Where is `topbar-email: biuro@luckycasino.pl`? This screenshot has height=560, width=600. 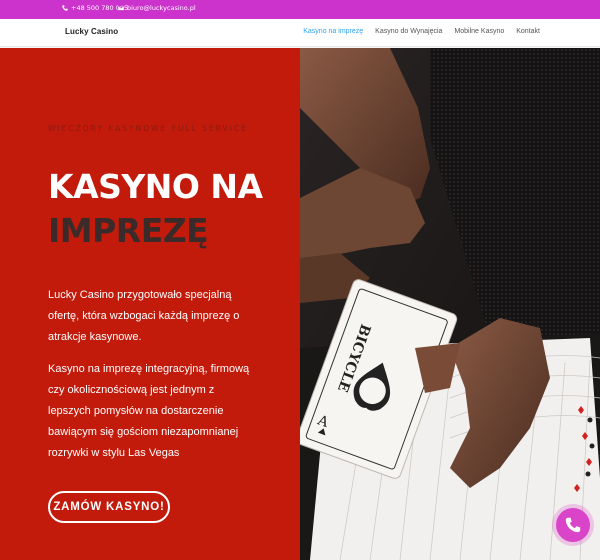
topbar-email: biuro@luckycasino.pl is located at coordinates (157, 8).